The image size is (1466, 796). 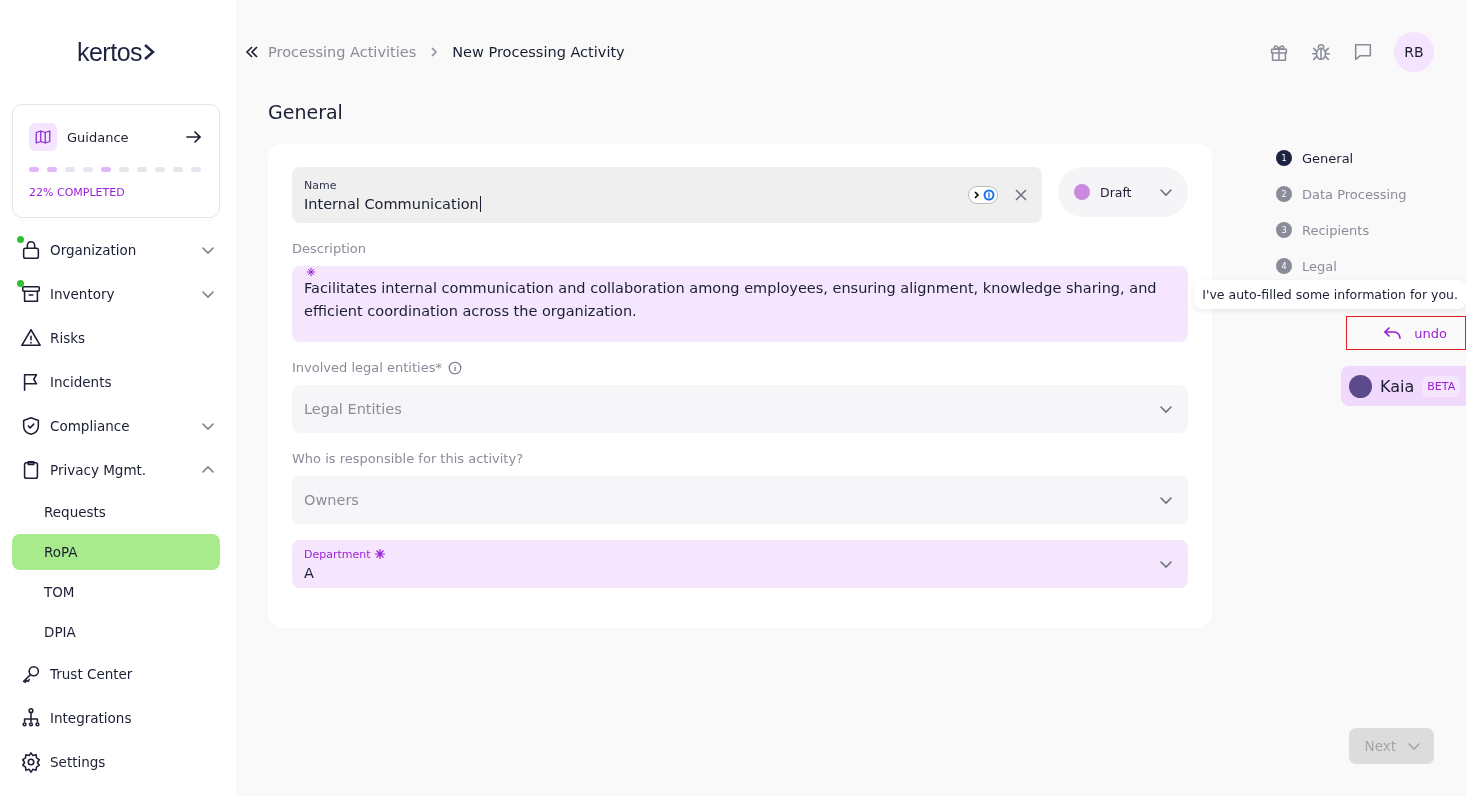 I want to click on nav-label: Integrations, so click(x=91, y=718).